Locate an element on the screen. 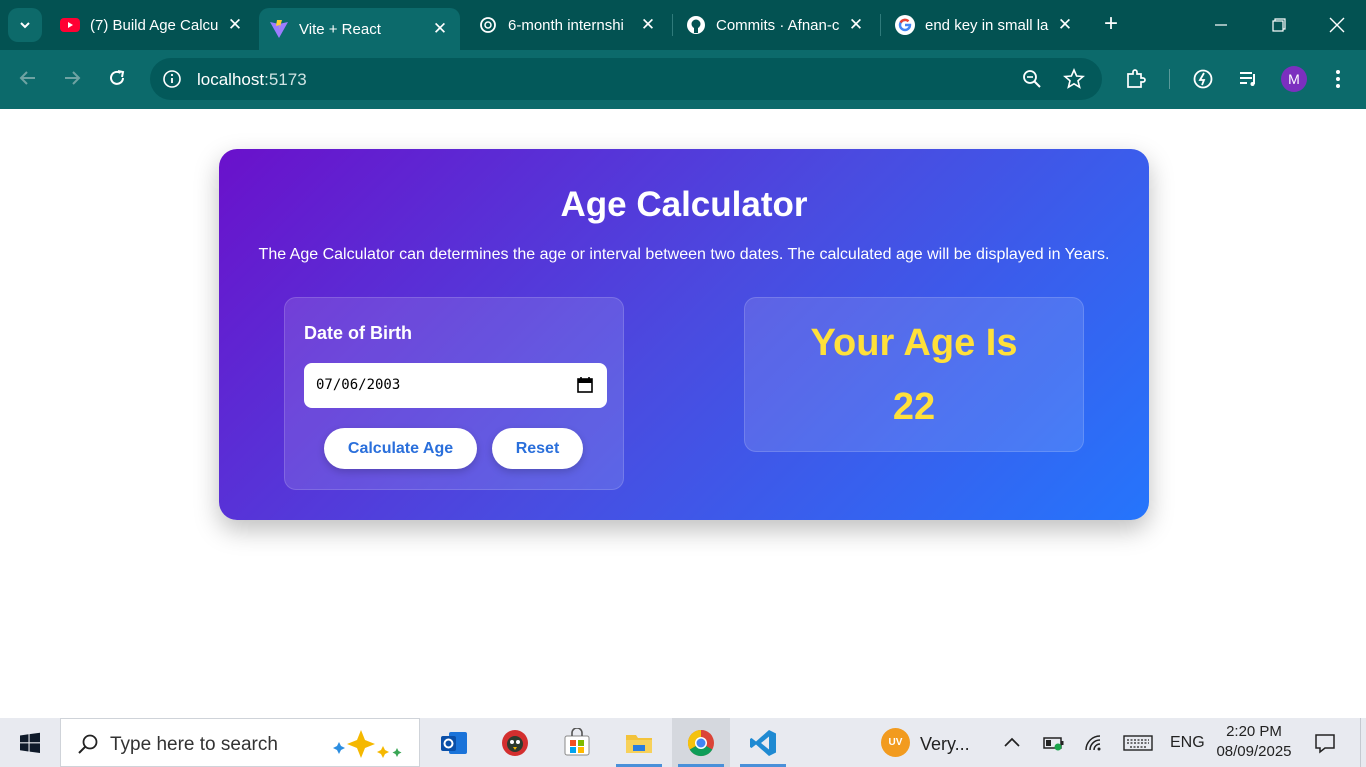 The image size is (1366, 767). tab-title: (7) Build Age Calcu is located at coordinates (154, 25).